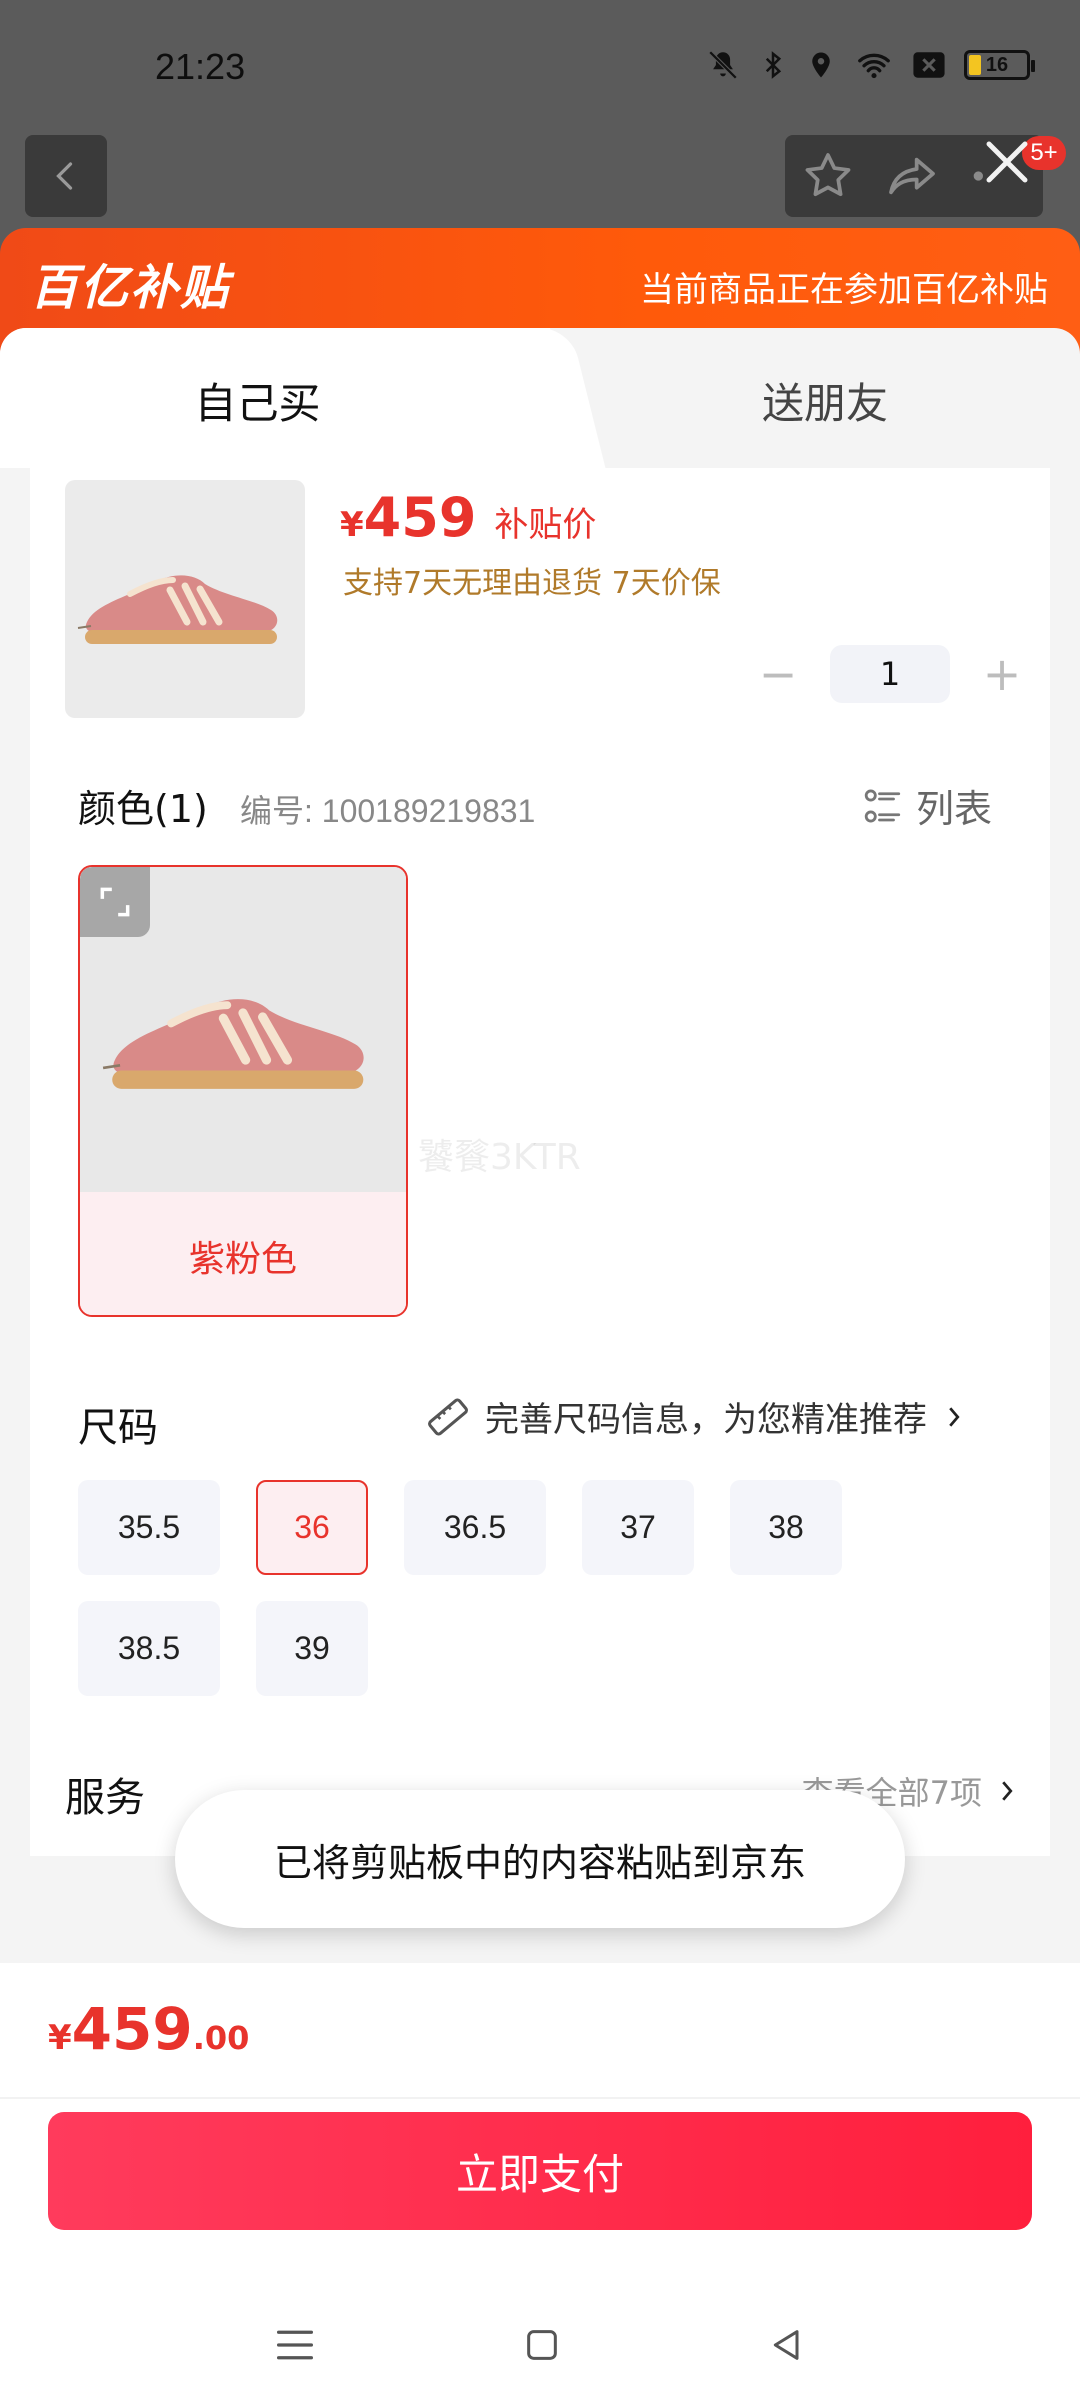  Describe the element at coordinates (532, 583) in the screenshot. I see `service-promise: 支持7天无理由退货 7天价保` at that location.